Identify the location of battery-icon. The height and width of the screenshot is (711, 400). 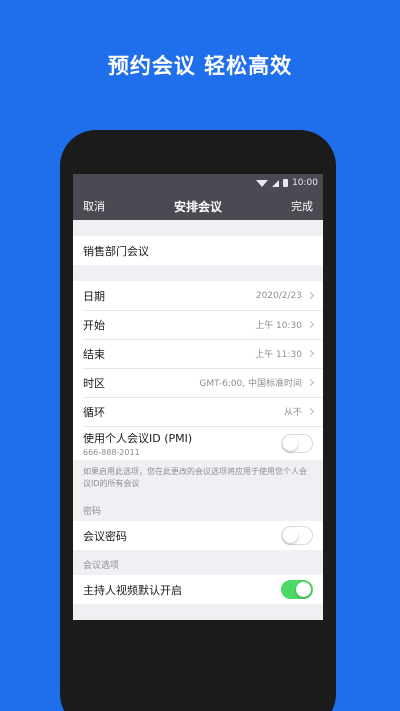
(286, 183).